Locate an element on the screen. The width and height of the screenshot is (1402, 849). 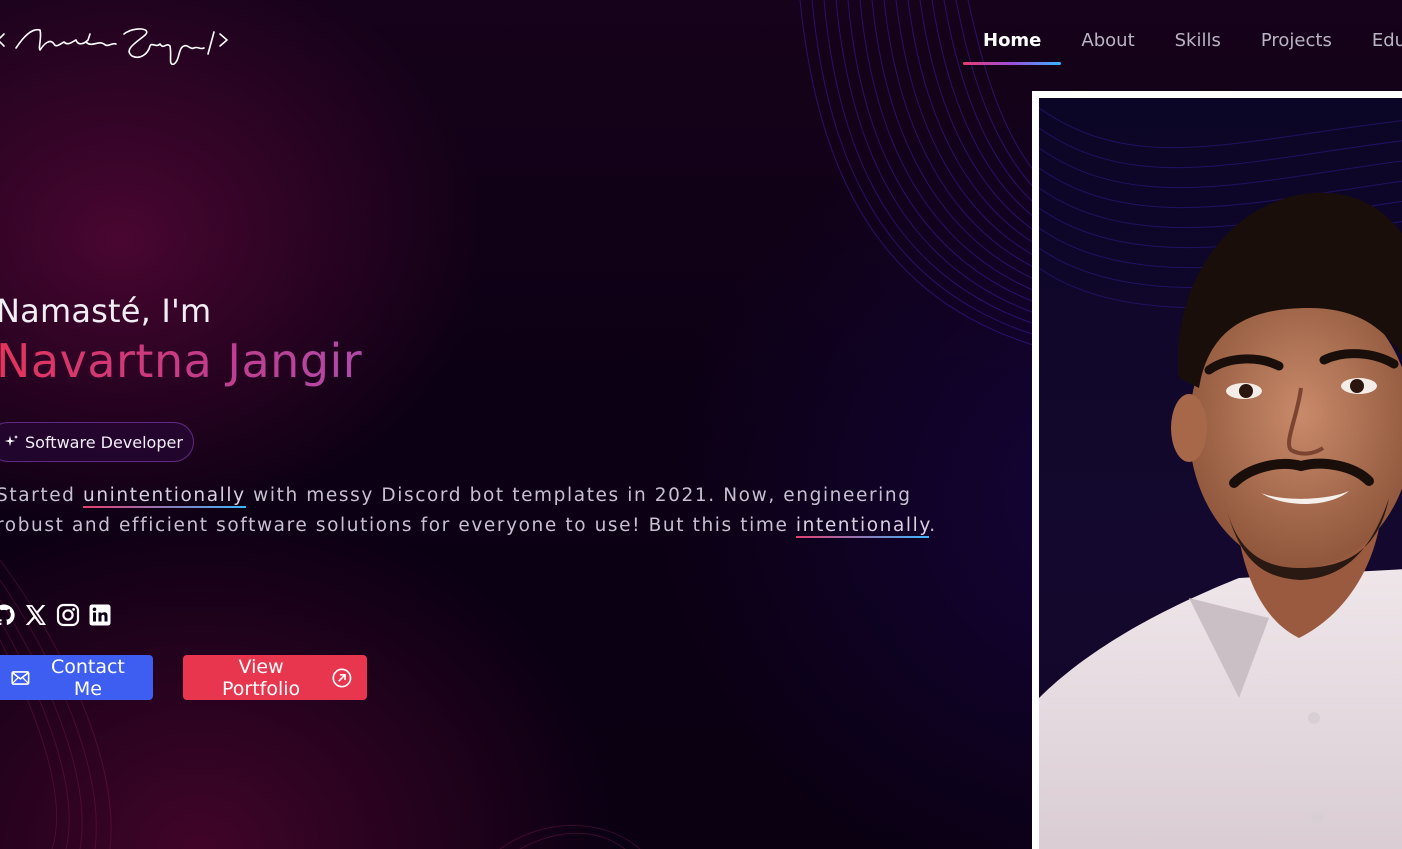
bio-text-1: Started is located at coordinates (41, 495).